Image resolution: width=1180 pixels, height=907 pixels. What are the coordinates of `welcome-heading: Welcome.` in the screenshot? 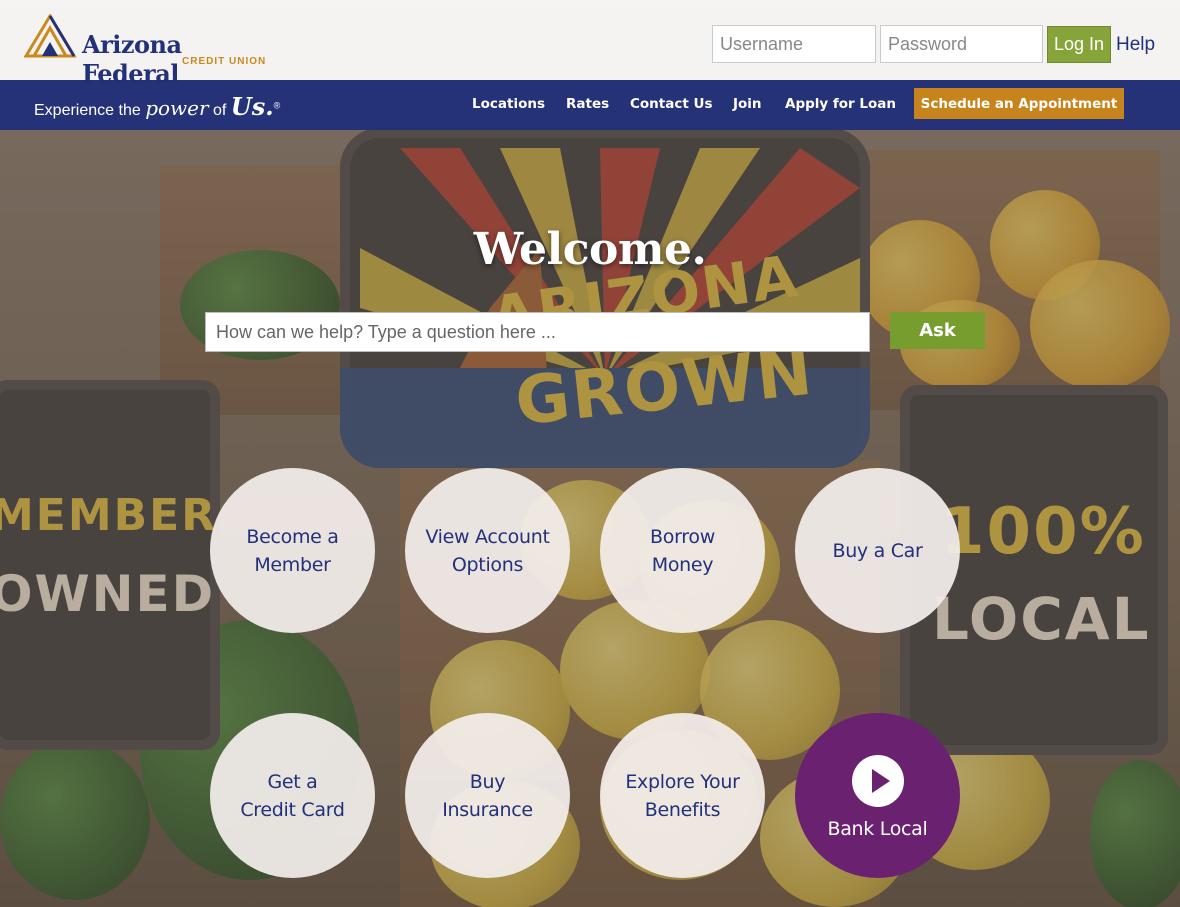 It's located at (590, 249).